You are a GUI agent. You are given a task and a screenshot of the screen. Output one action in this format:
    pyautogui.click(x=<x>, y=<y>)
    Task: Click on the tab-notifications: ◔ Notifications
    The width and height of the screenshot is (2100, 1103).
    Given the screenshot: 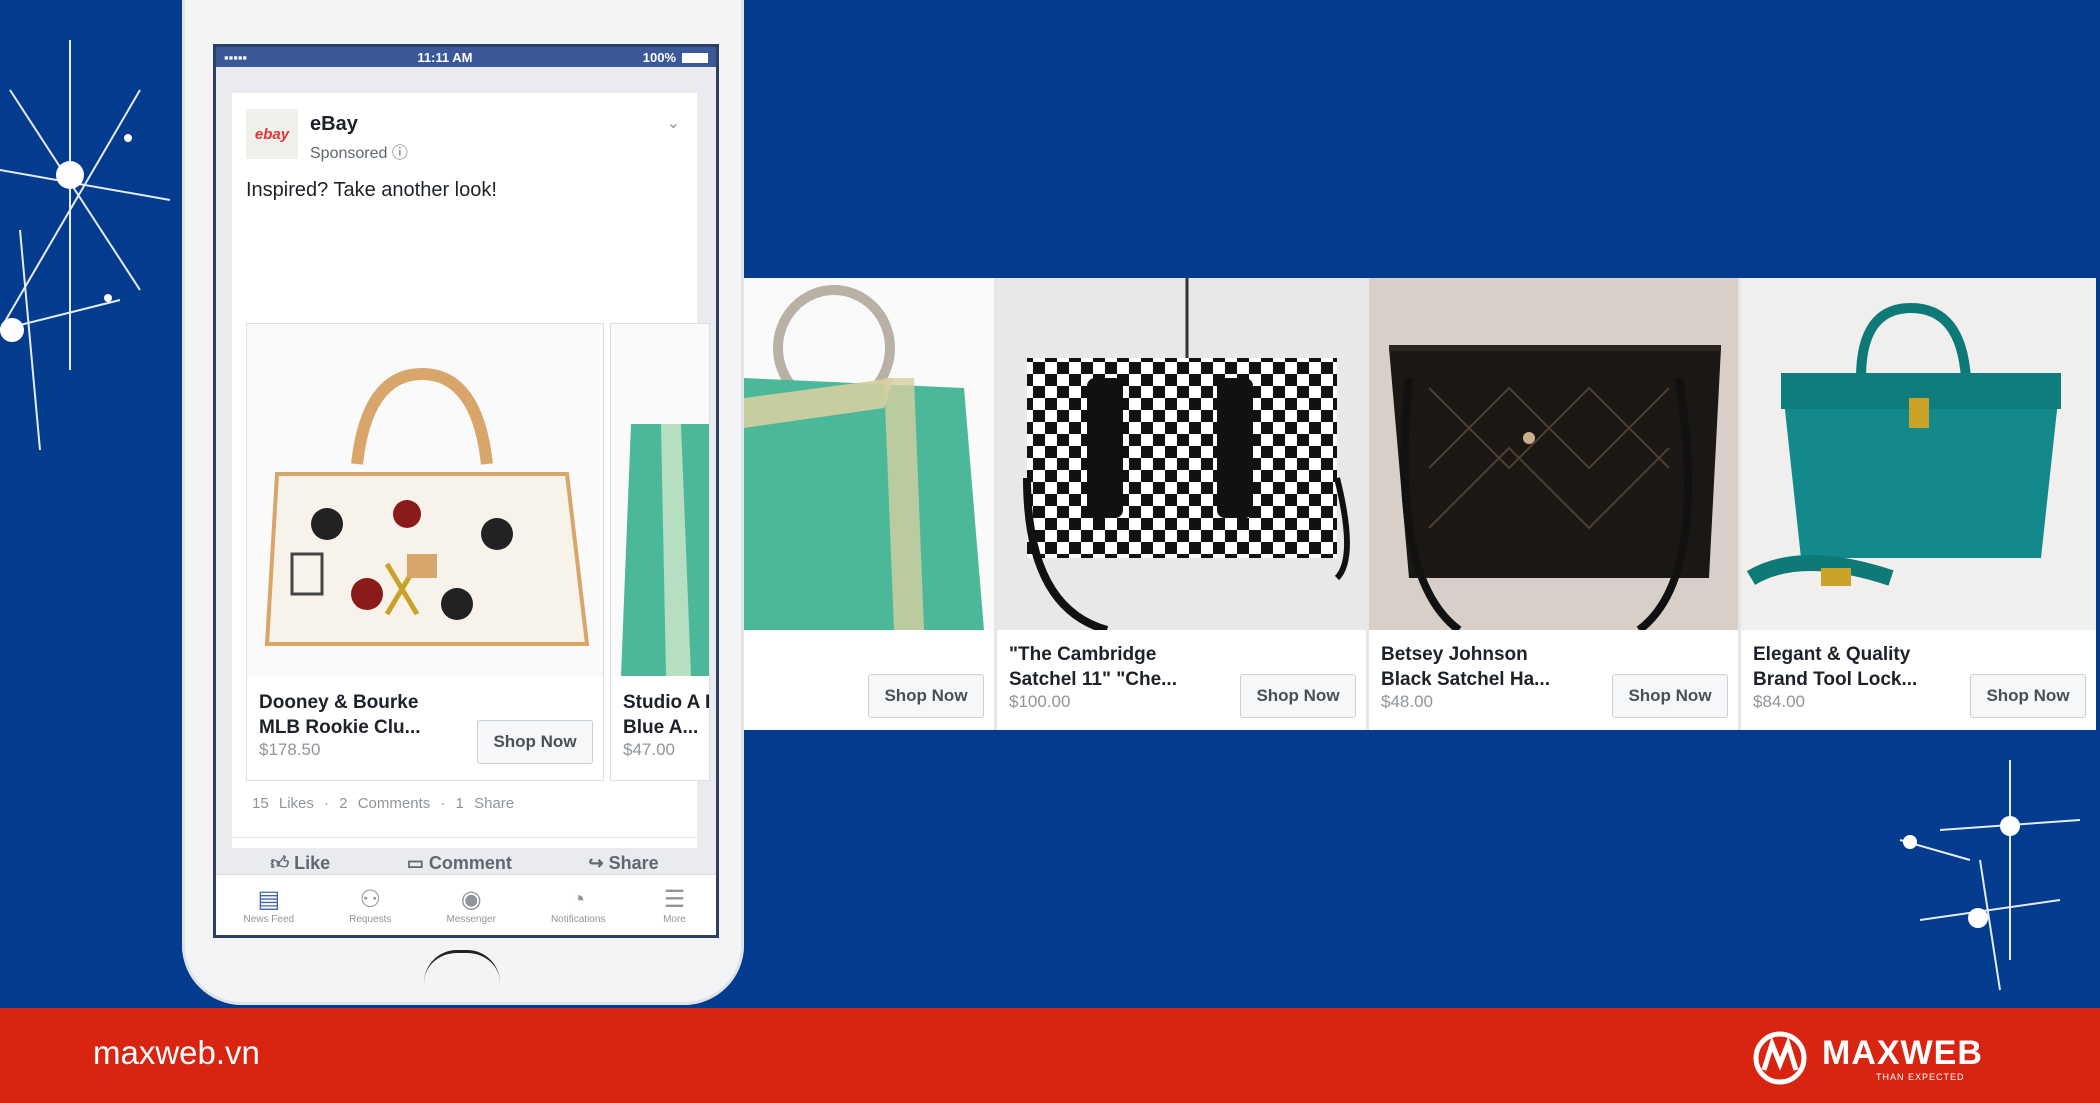 What is the action you would take?
    pyautogui.click(x=578, y=905)
    